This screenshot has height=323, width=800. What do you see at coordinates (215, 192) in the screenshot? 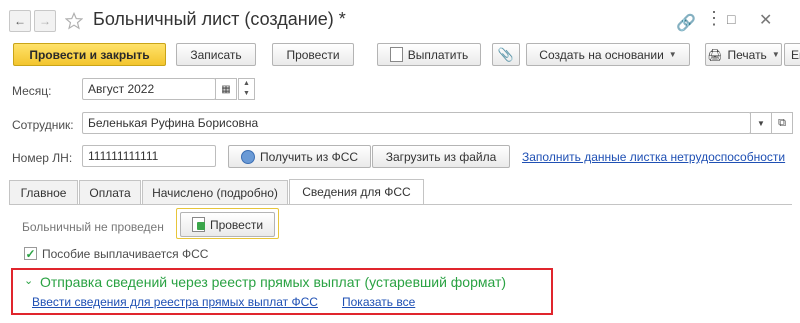
I see `tab-accrued-detailed: Начислено (подробно)` at bounding box center [215, 192].